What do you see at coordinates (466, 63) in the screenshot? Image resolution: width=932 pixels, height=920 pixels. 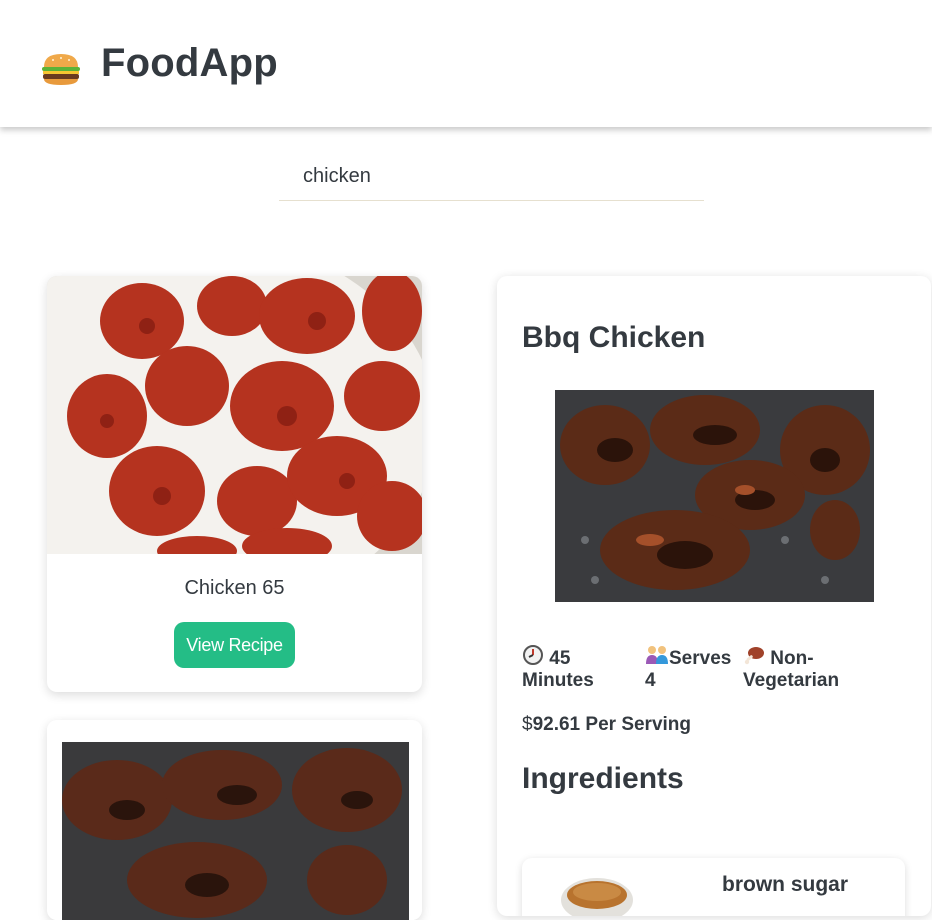 I see `app-header: FoodApp` at bounding box center [466, 63].